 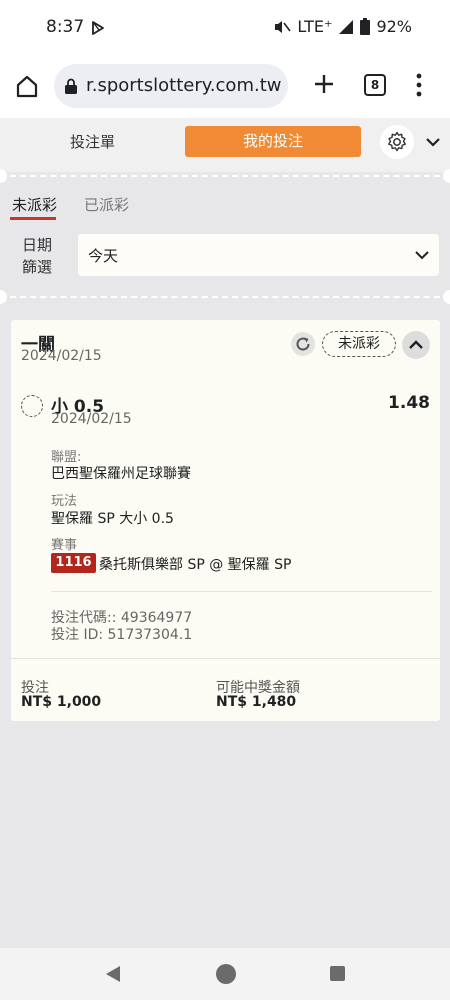 What do you see at coordinates (103, 256) in the screenshot?
I see `date-filter-value: 今天` at bounding box center [103, 256].